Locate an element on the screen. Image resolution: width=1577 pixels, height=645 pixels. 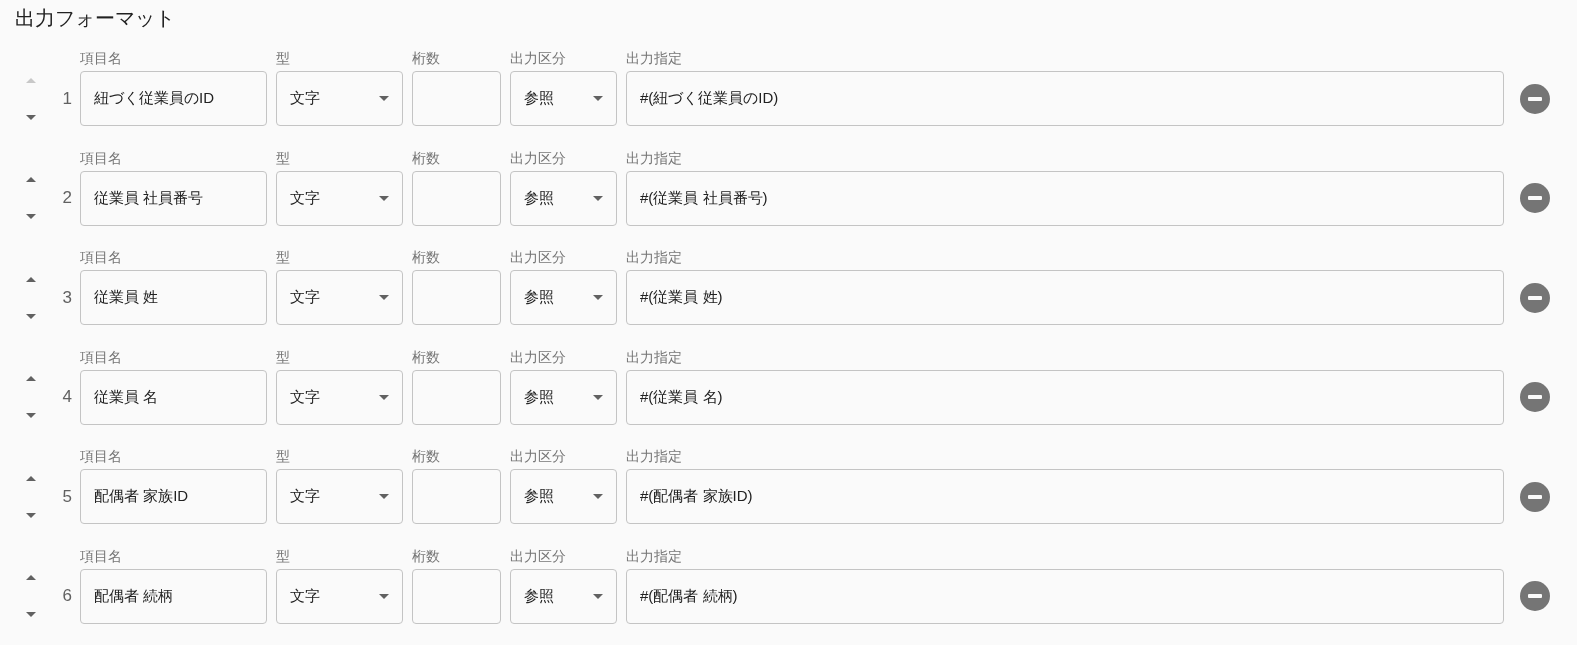
input-field: 紐づく従業員のID is located at coordinates (173, 98).